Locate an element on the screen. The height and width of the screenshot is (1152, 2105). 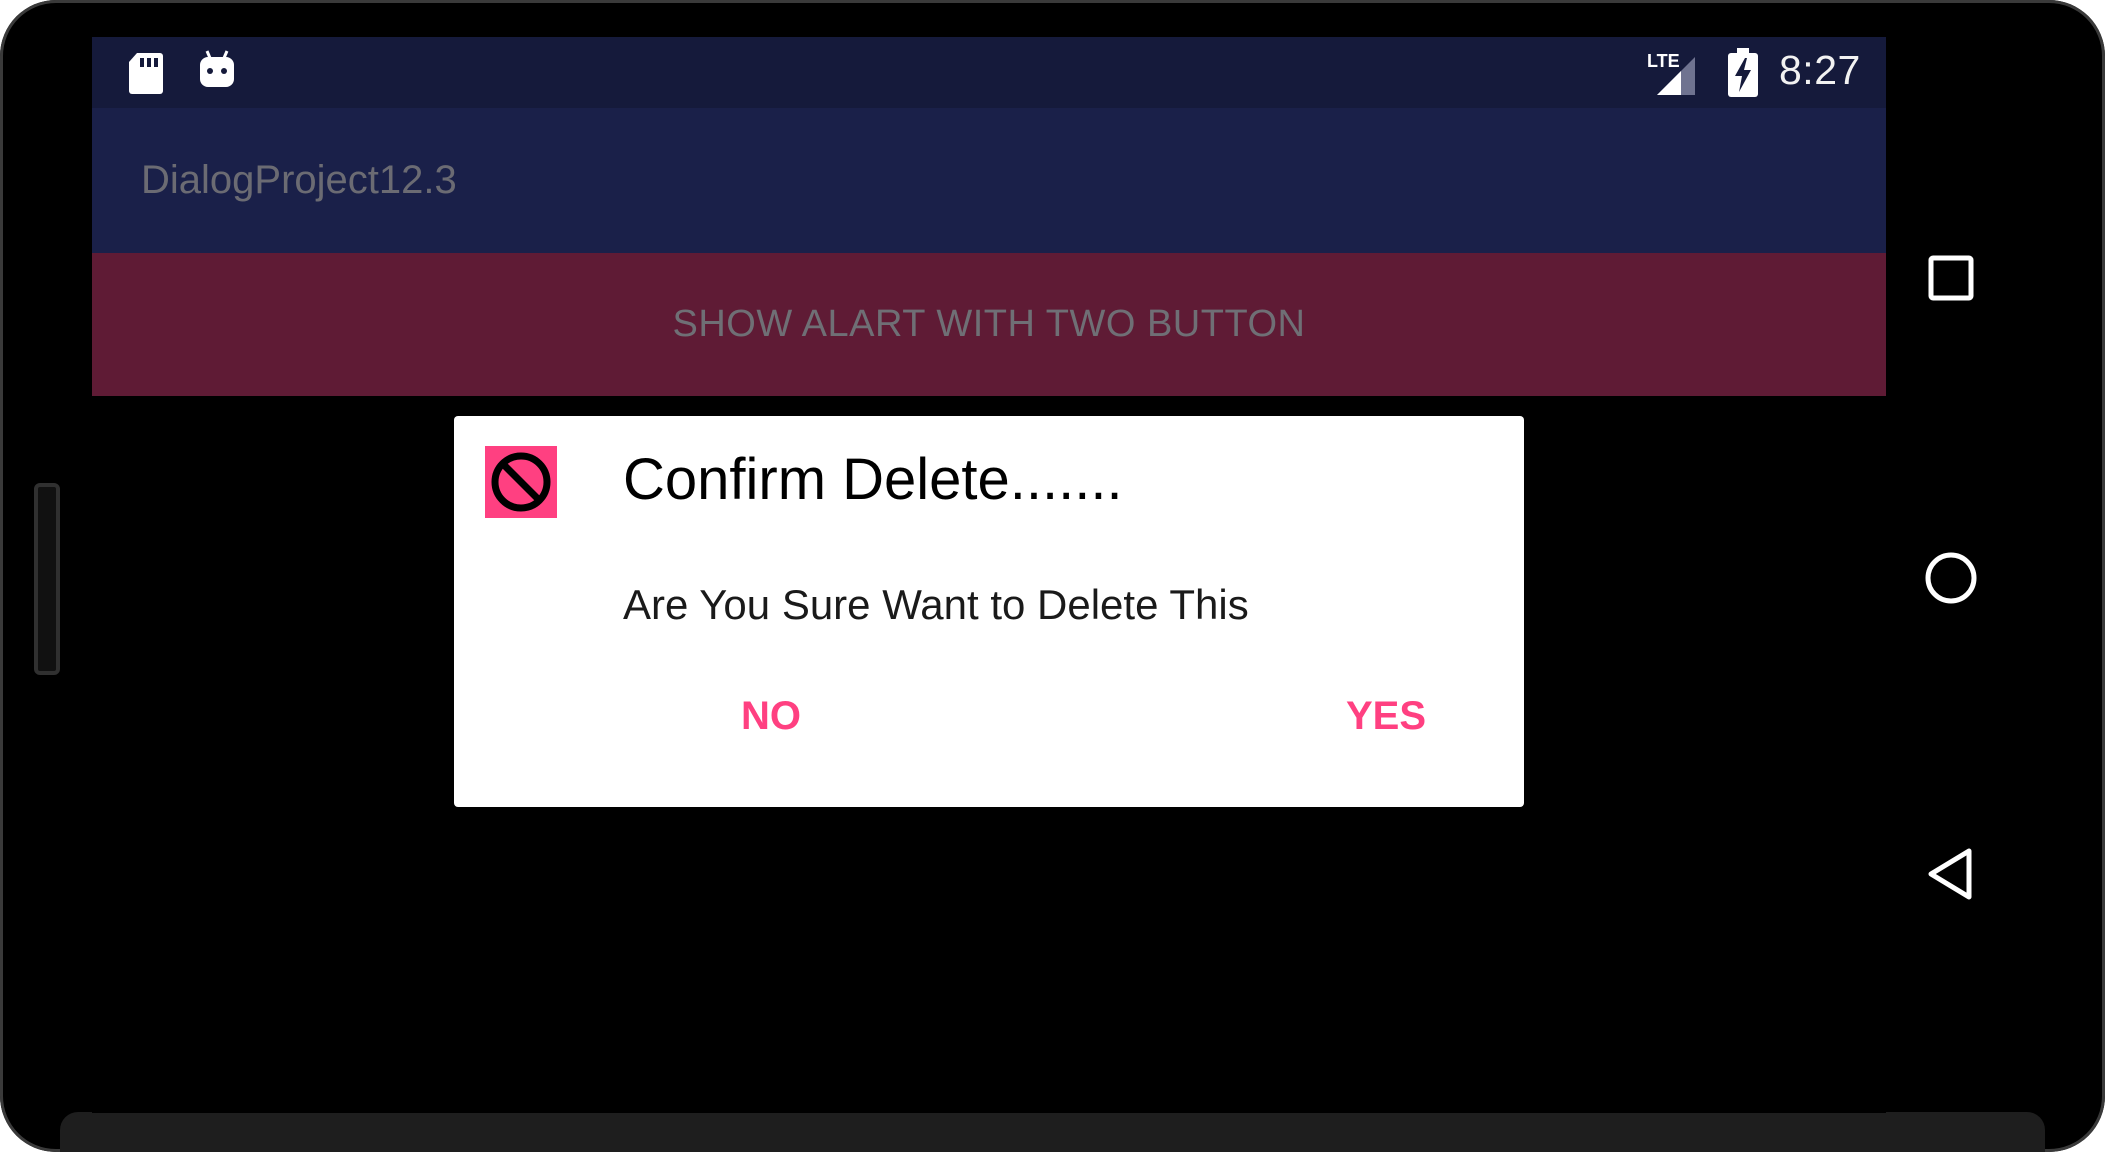
status-bar: LTE 8:27 is located at coordinates (989, 72).